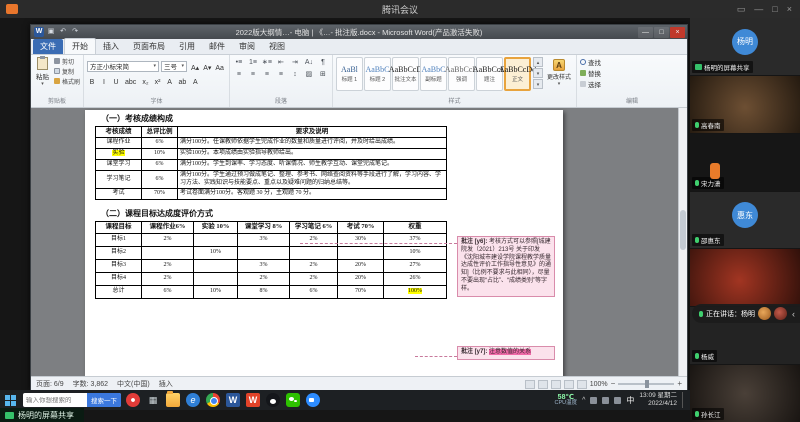 The image size is (800, 422). Describe the element at coordinates (745, 46) in the screenshot. I see `participant-tile: 杨明 杨明的屏幕共享` at that location.